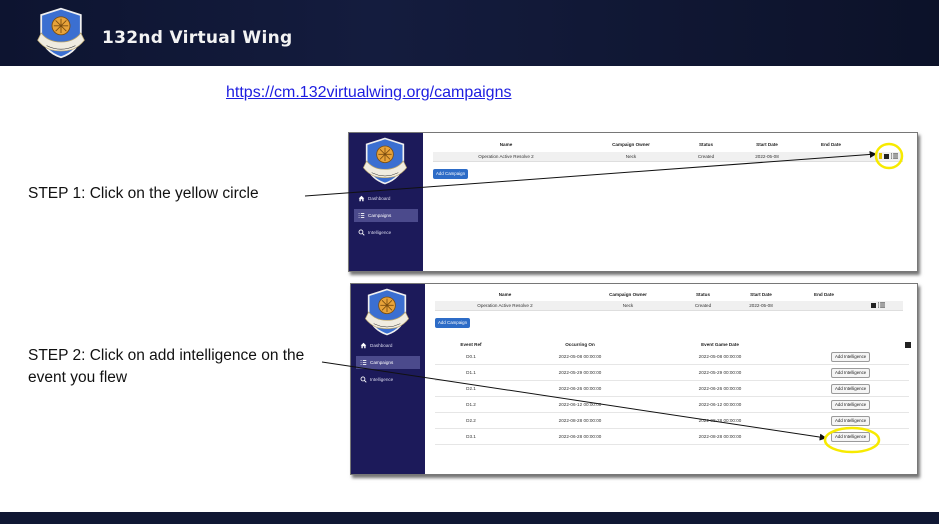  I want to click on event-occurring-on: 2022-06-12 00:00:00, so click(580, 404).